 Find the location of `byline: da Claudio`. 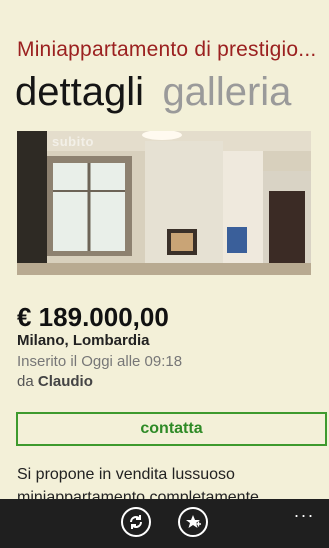

byline: da Claudio is located at coordinates (55, 381).